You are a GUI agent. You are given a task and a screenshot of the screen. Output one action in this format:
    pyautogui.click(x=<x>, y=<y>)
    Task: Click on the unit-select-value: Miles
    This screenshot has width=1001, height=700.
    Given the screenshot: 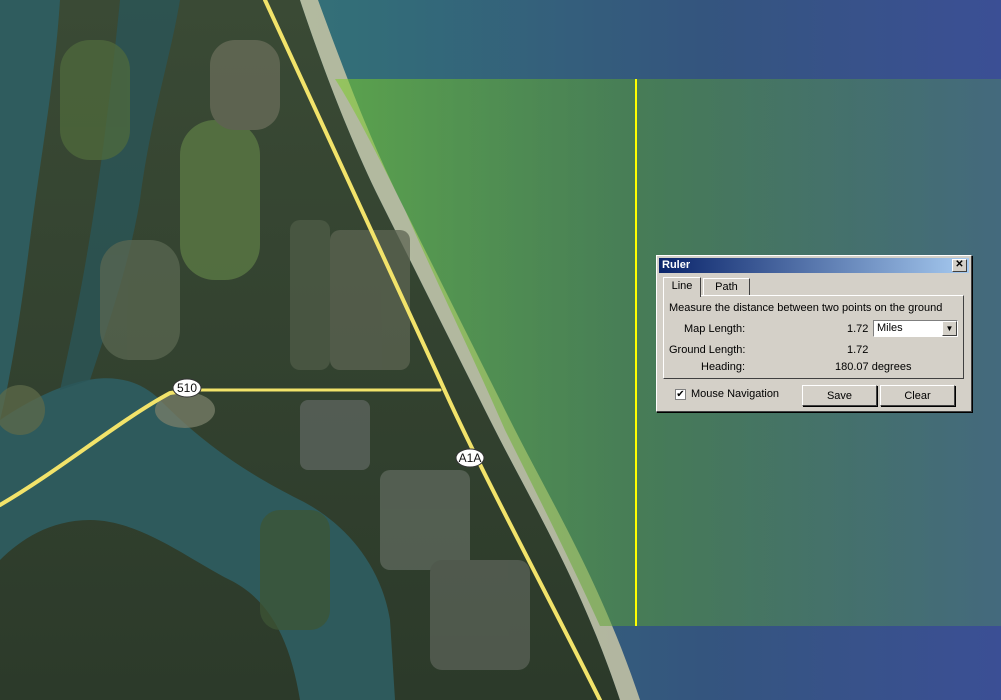 What is the action you would take?
    pyautogui.click(x=890, y=328)
    